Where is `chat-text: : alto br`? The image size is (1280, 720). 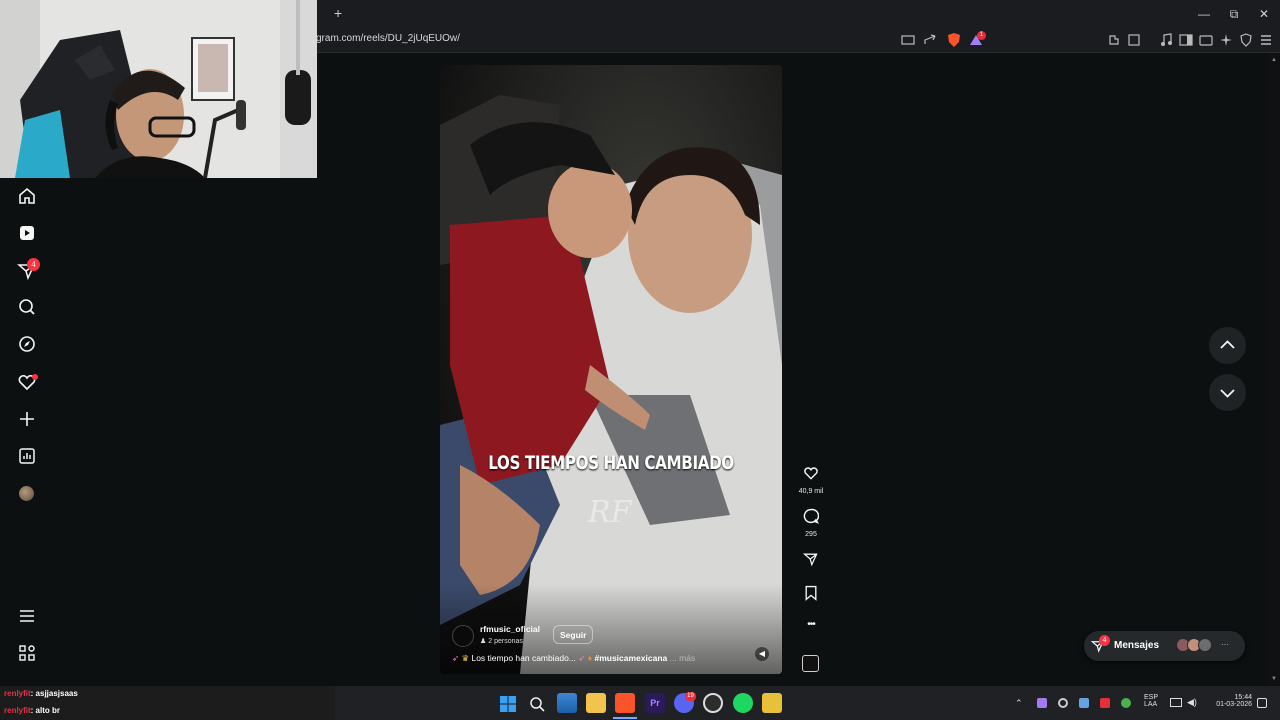 chat-text: : alto br is located at coordinates (45, 710).